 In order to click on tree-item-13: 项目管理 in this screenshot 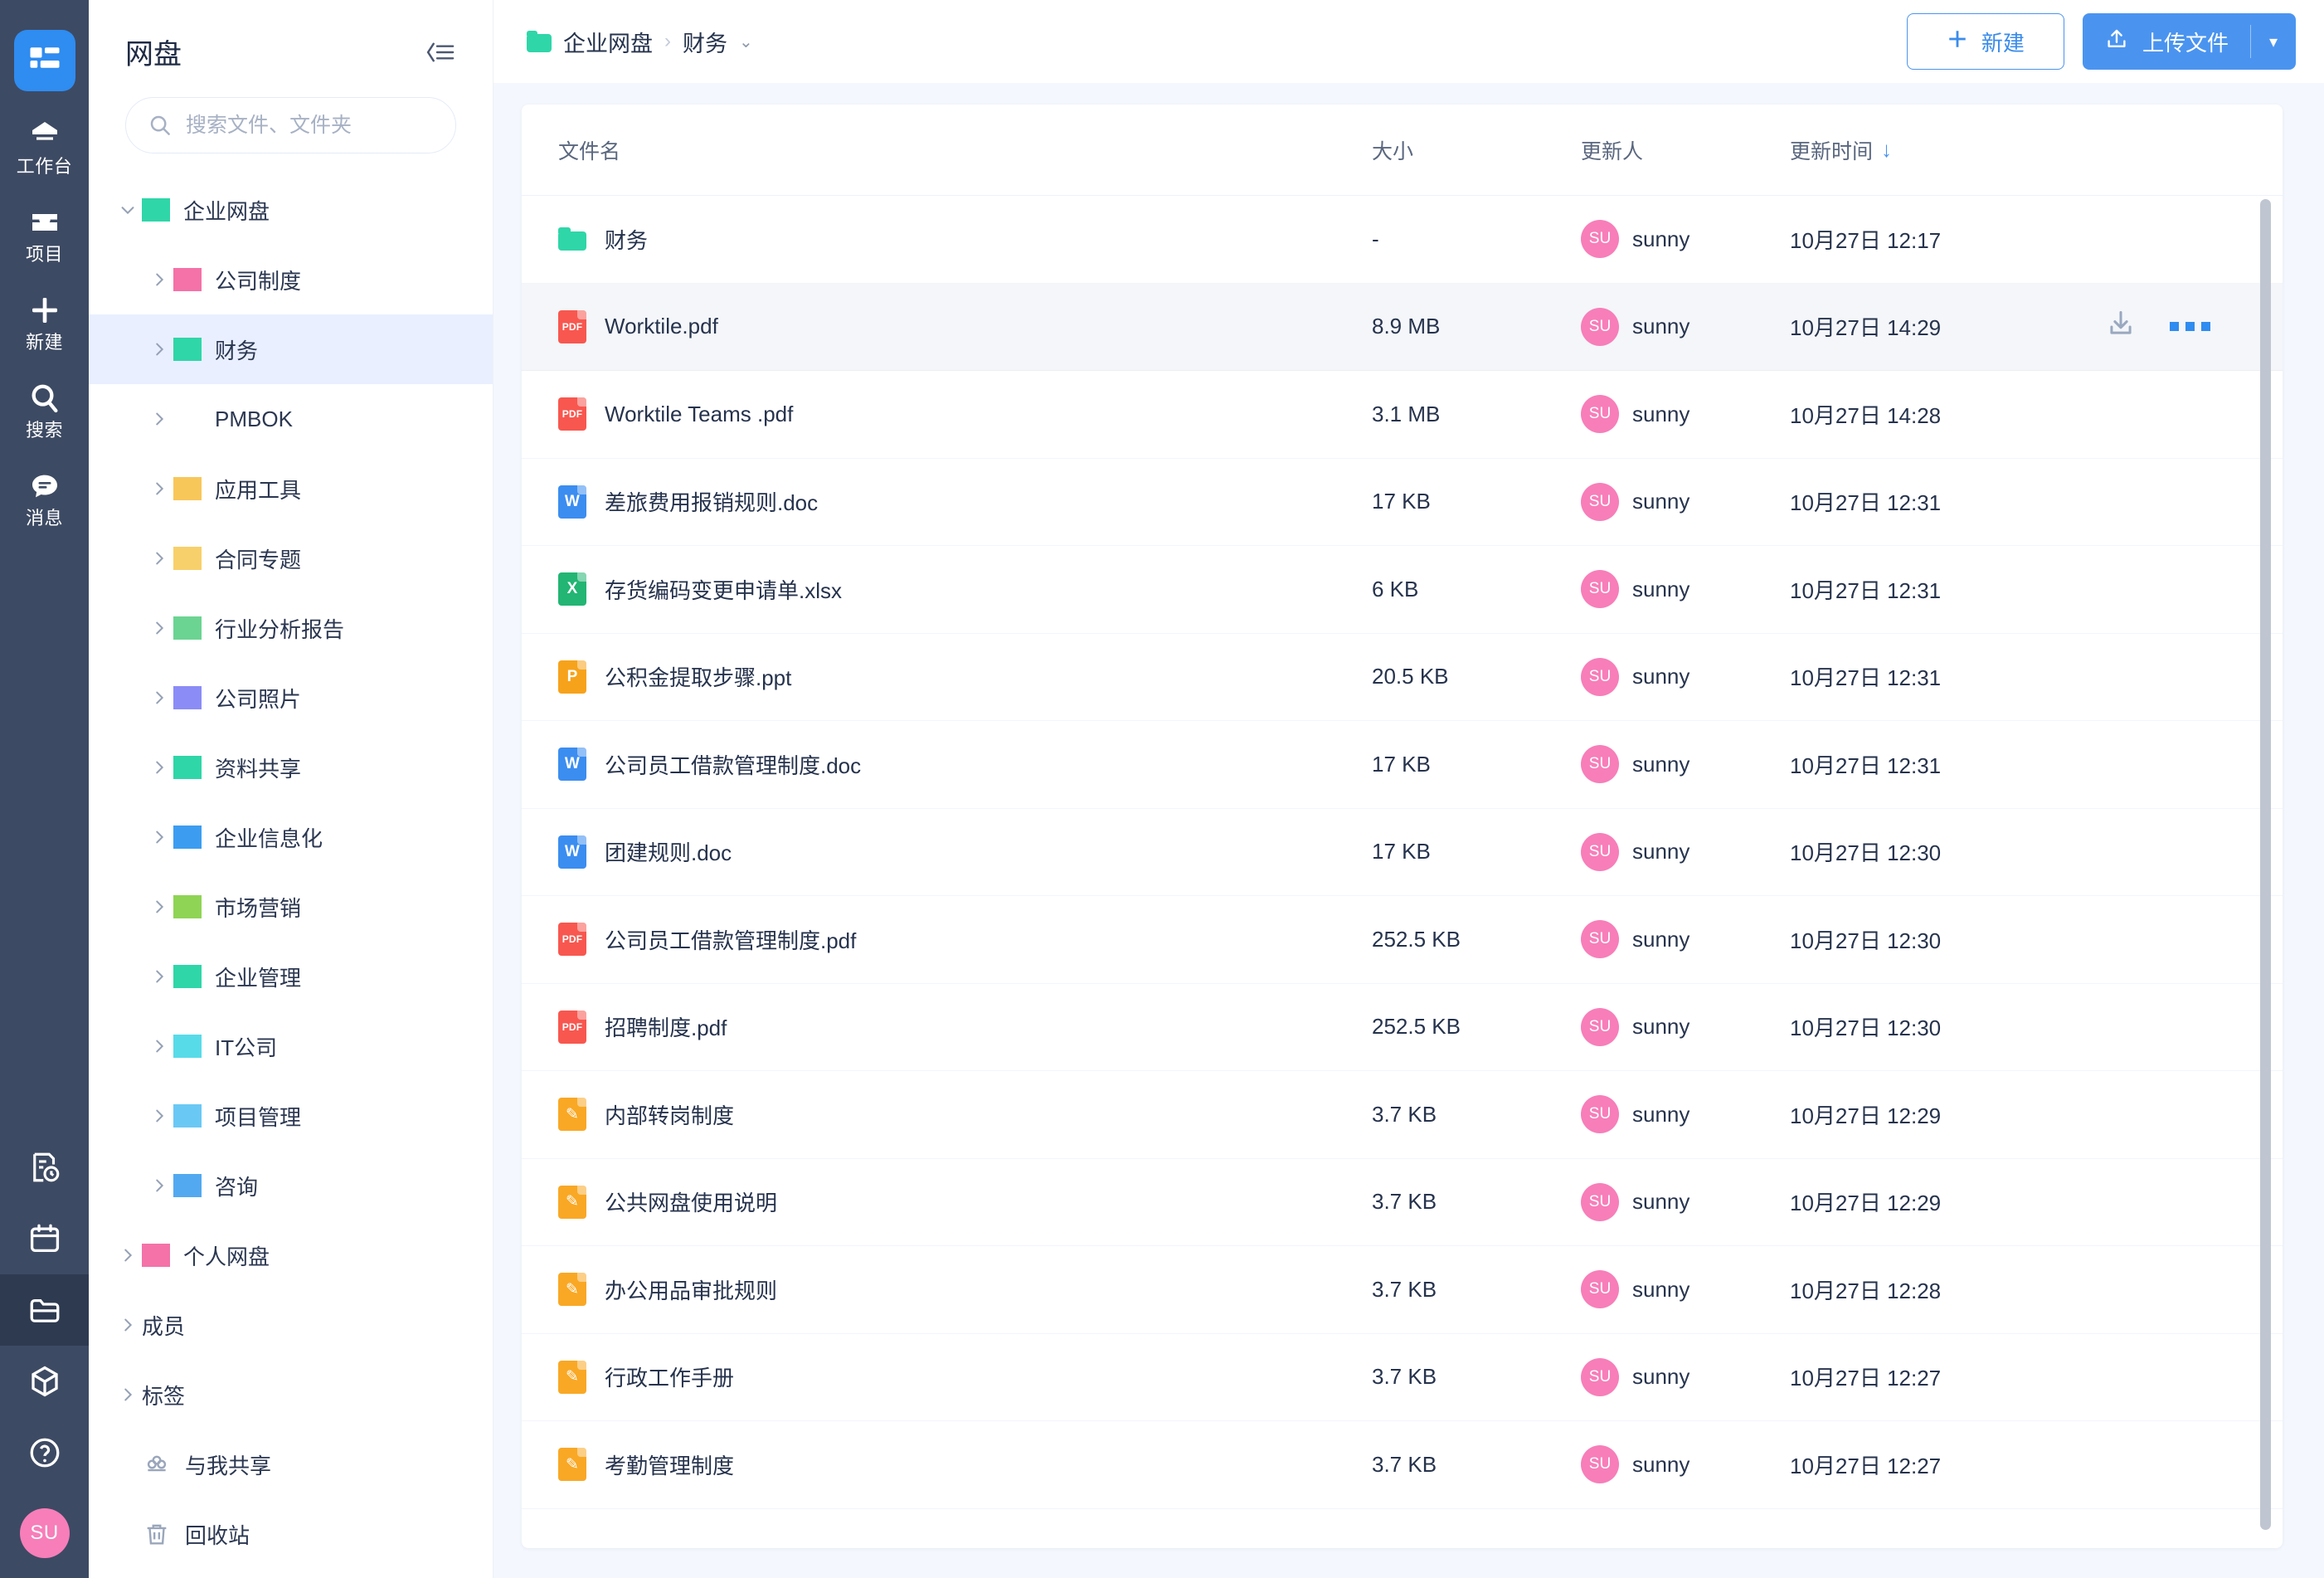, I will do `click(291, 1116)`.